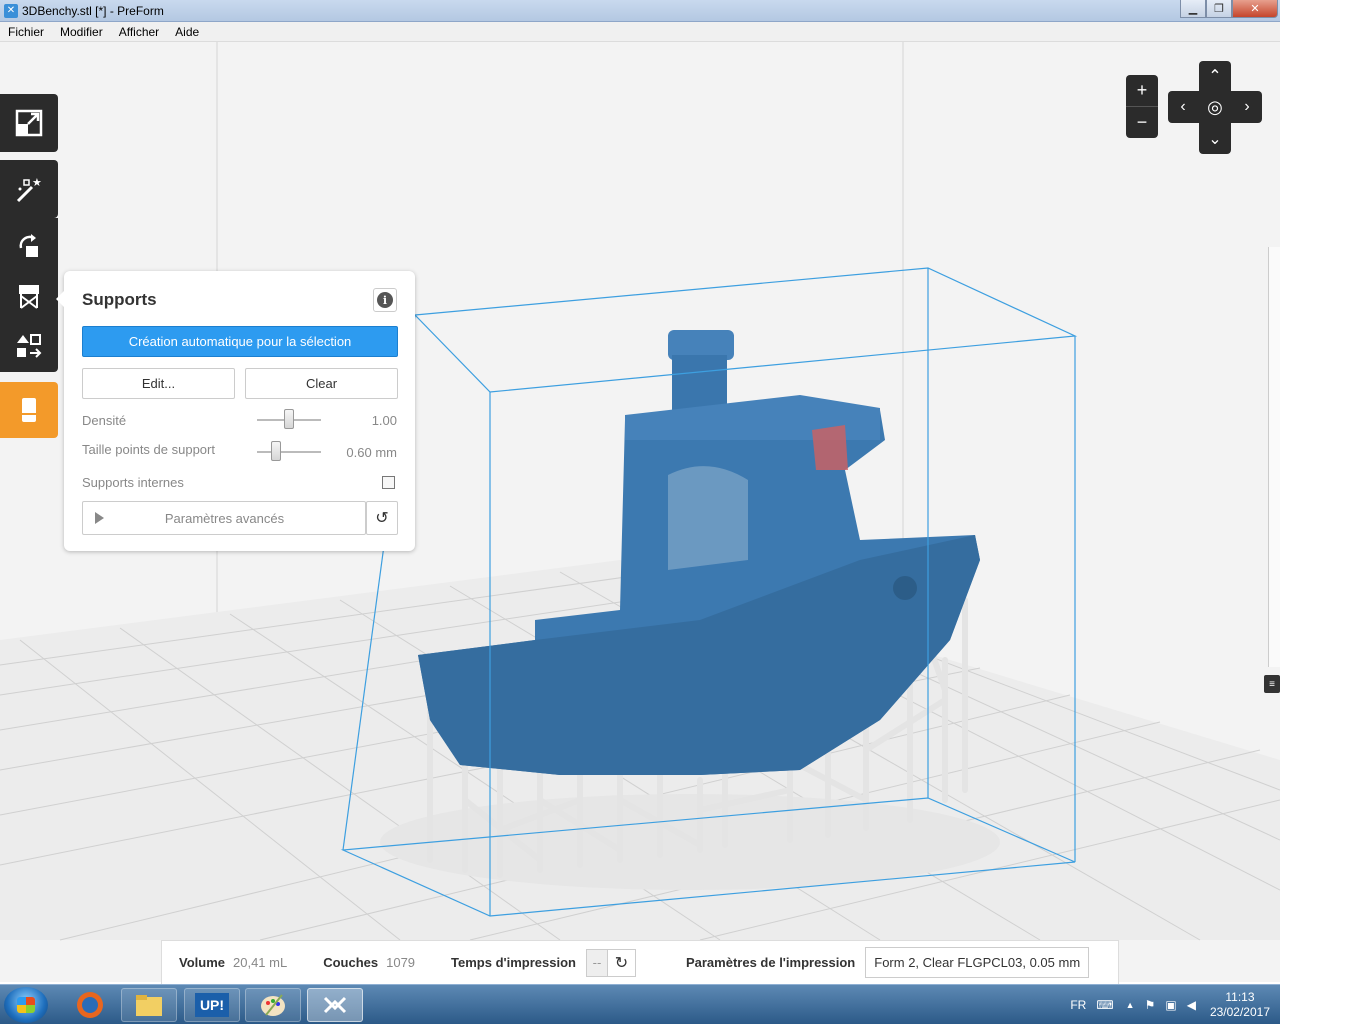 This screenshot has height=1024, width=1345. I want to click on advanced-settings-label: Paramètres avancés, so click(224, 518).